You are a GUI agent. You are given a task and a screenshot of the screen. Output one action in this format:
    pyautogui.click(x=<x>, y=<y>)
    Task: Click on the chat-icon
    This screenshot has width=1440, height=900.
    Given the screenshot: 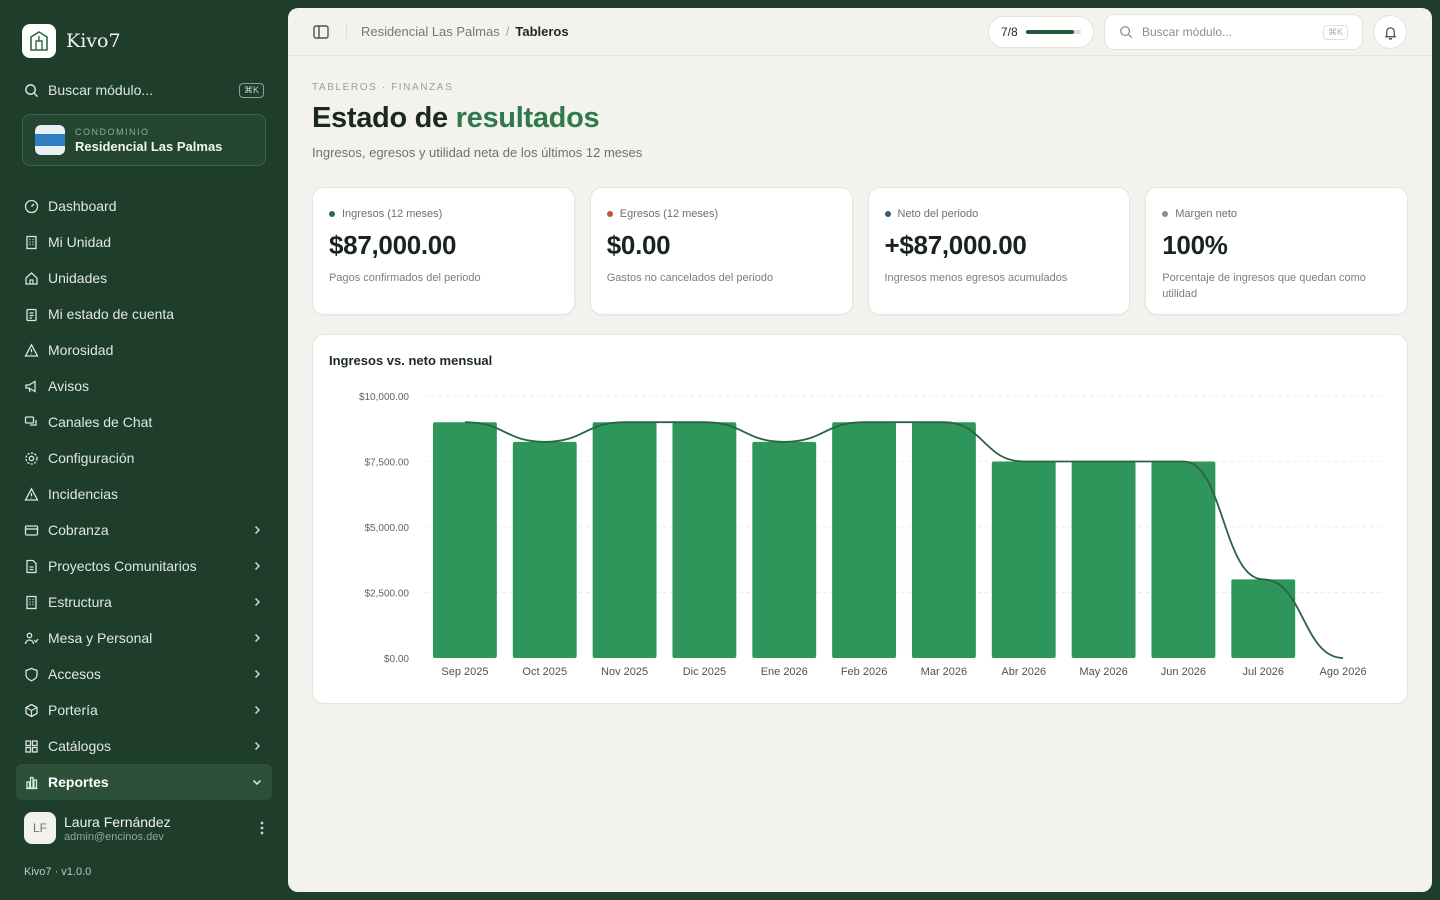 What is the action you would take?
    pyautogui.click(x=31, y=422)
    